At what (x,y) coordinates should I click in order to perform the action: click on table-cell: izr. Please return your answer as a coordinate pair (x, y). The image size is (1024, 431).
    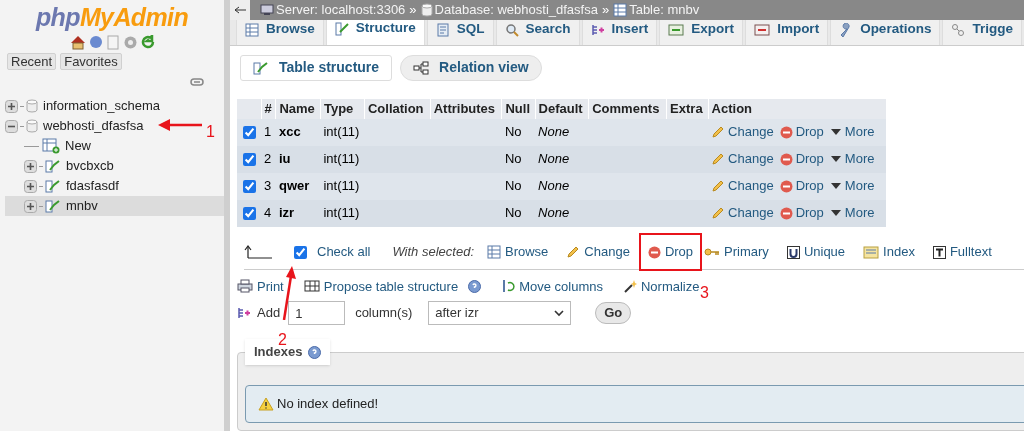
    Looking at the image, I should click on (298, 213).